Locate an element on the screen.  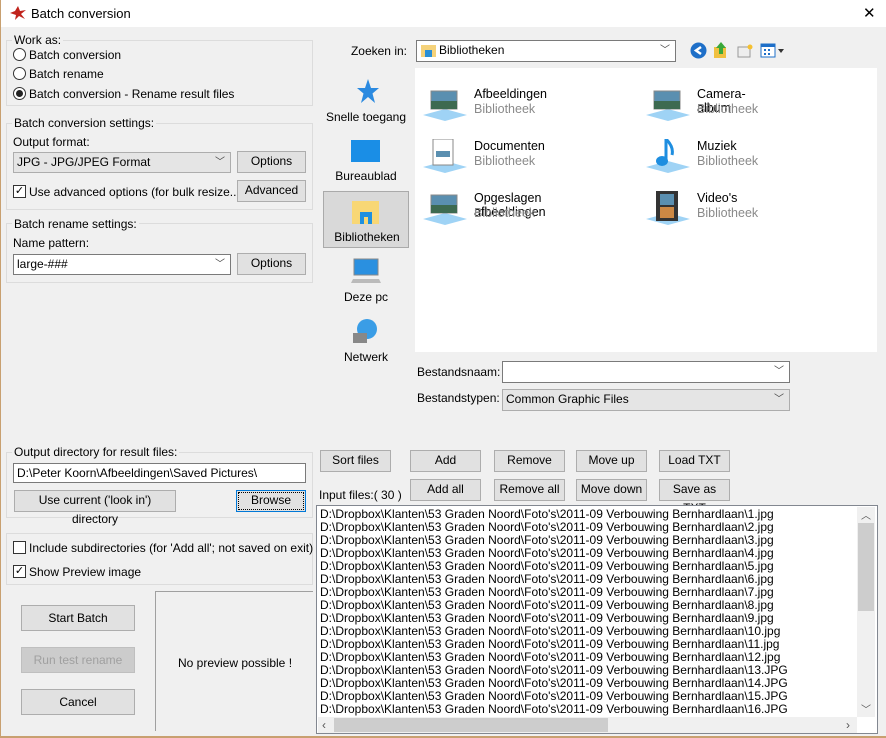
browse-button: Browse is located at coordinates (271, 501).